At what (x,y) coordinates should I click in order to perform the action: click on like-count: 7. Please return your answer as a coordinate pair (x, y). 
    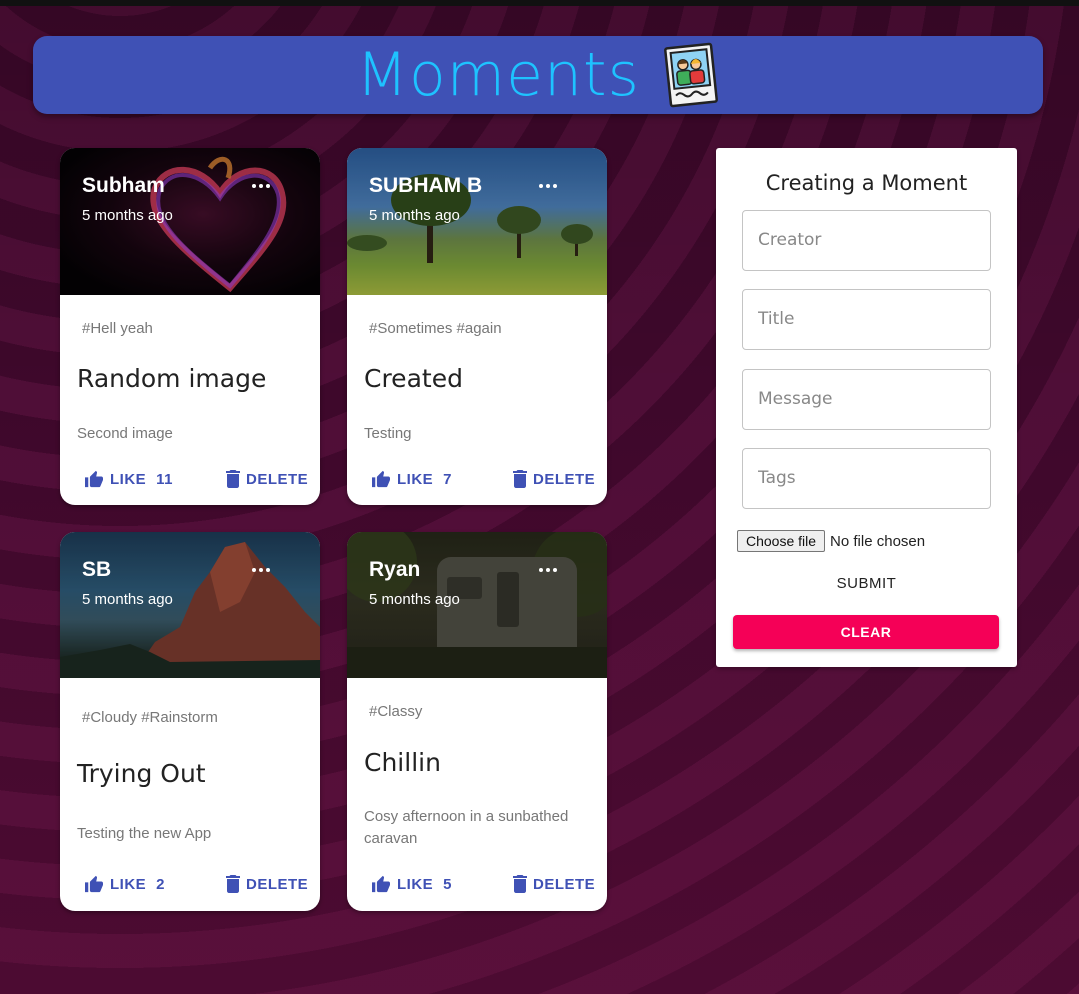
    Looking at the image, I should click on (448, 479).